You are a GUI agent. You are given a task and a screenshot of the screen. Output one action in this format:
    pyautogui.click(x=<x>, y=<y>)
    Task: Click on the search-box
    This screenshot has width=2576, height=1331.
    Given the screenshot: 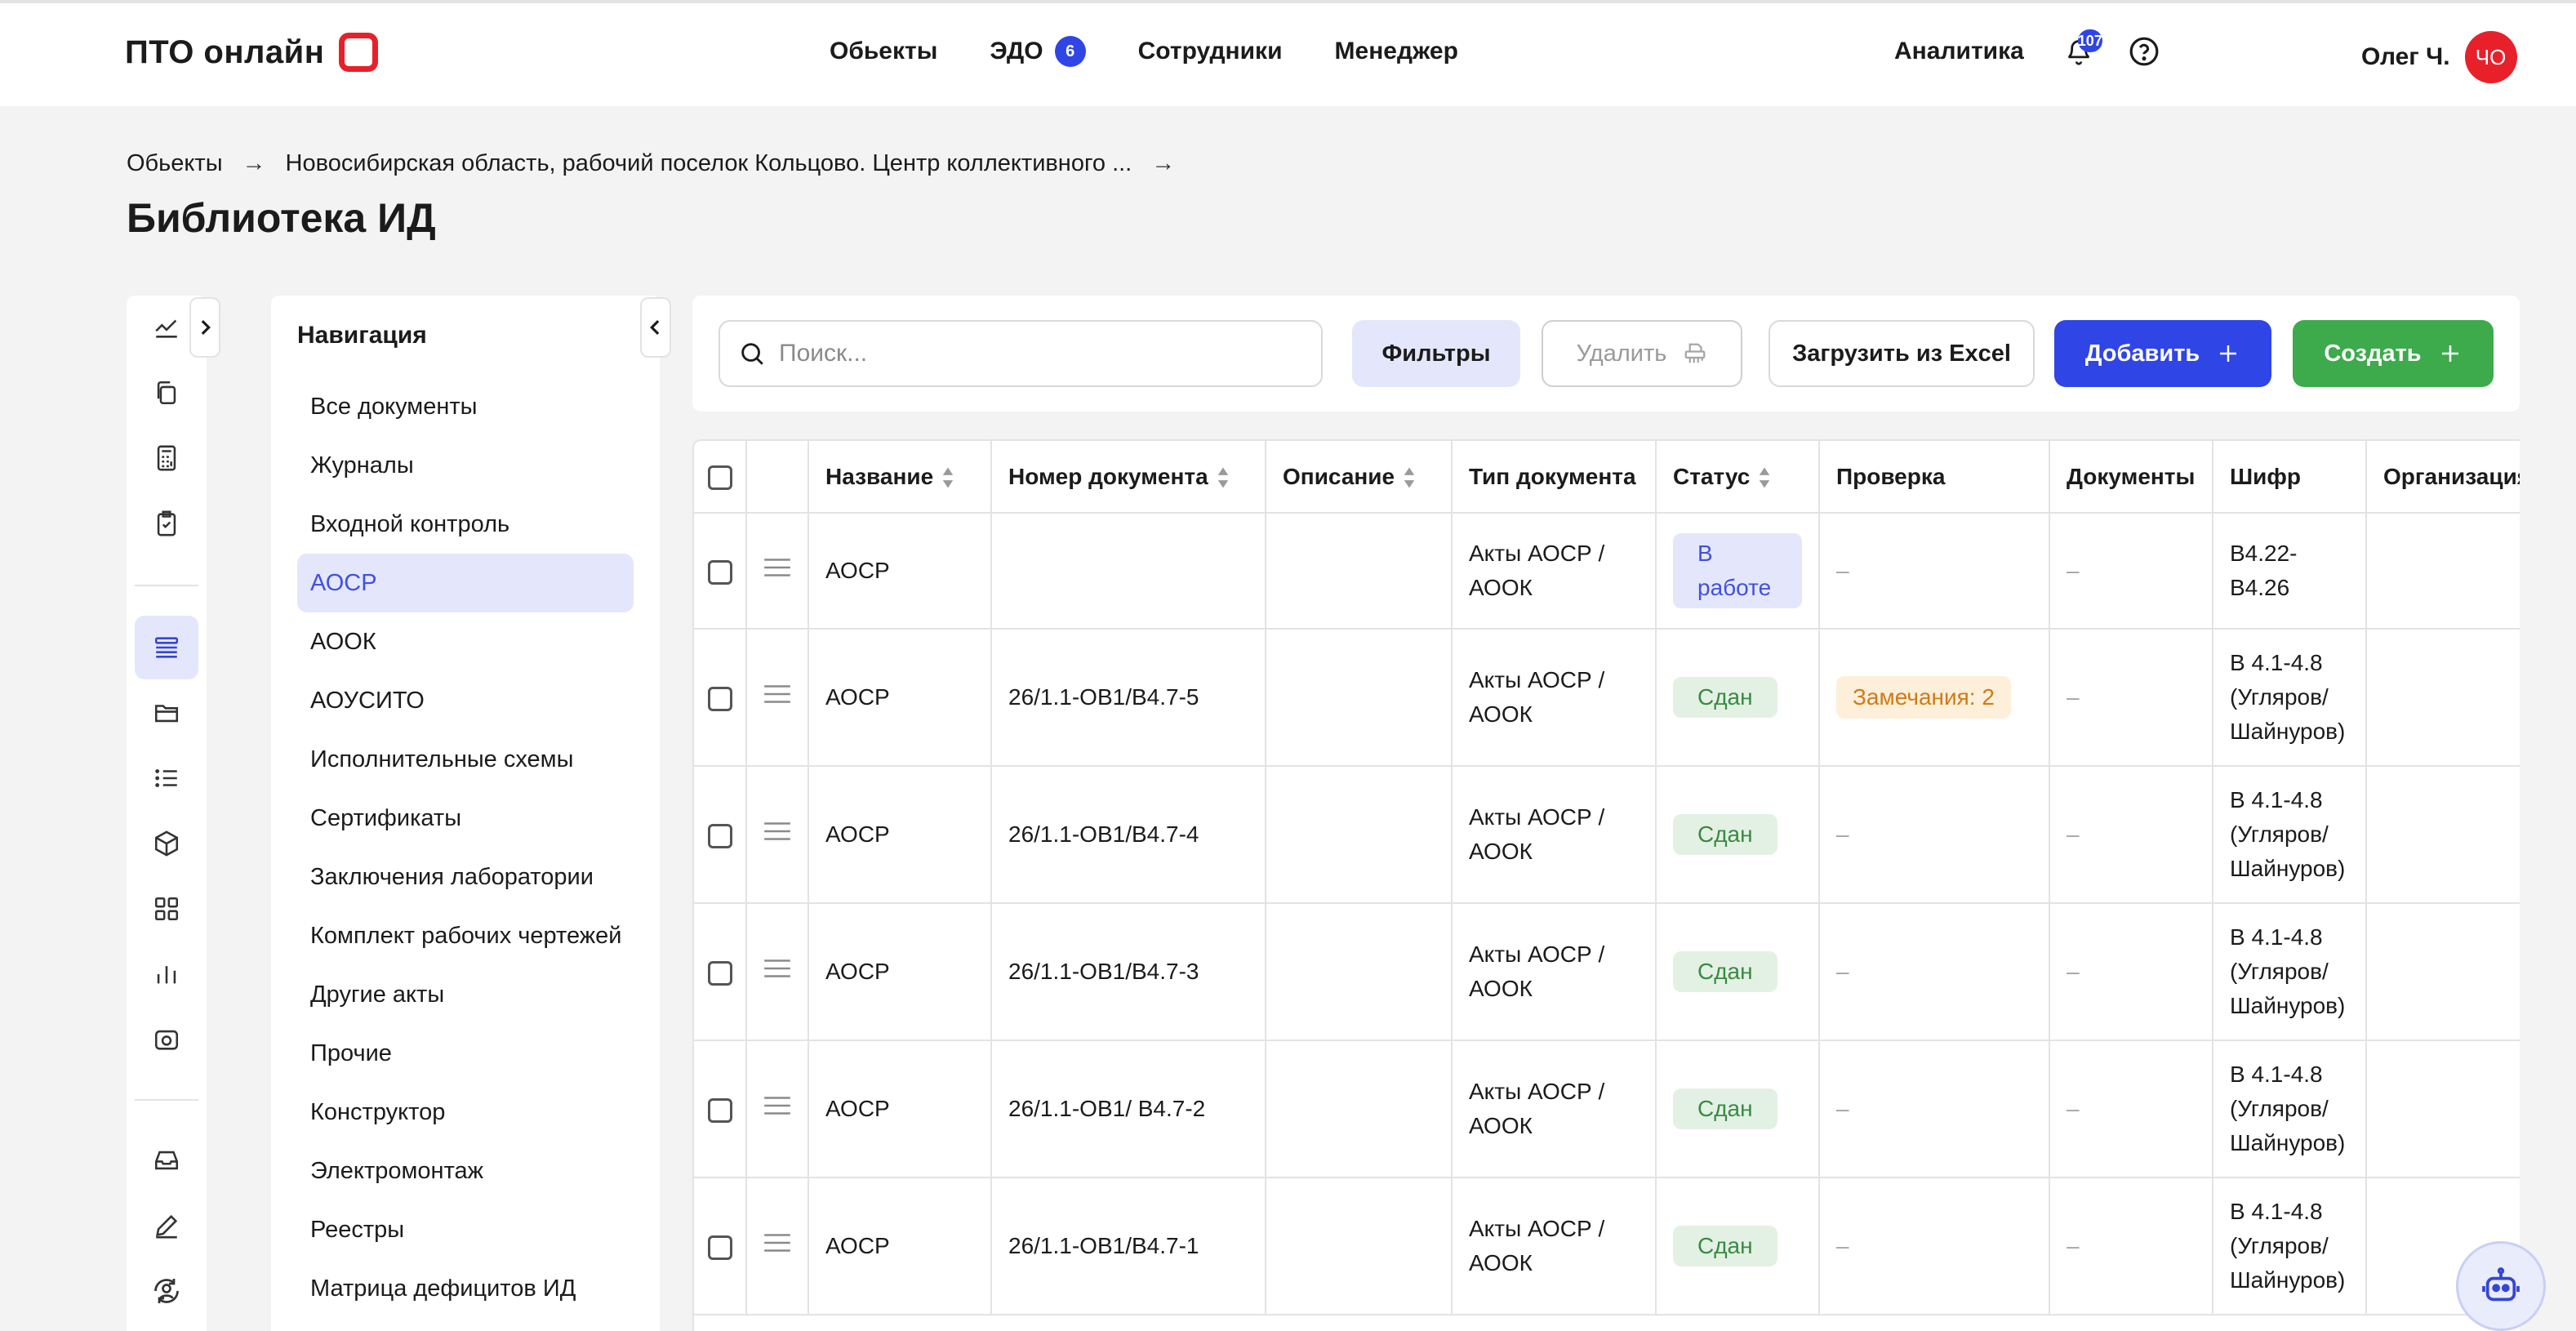 What is the action you would take?
    pyautogui.click(x=1021, y=353)
    